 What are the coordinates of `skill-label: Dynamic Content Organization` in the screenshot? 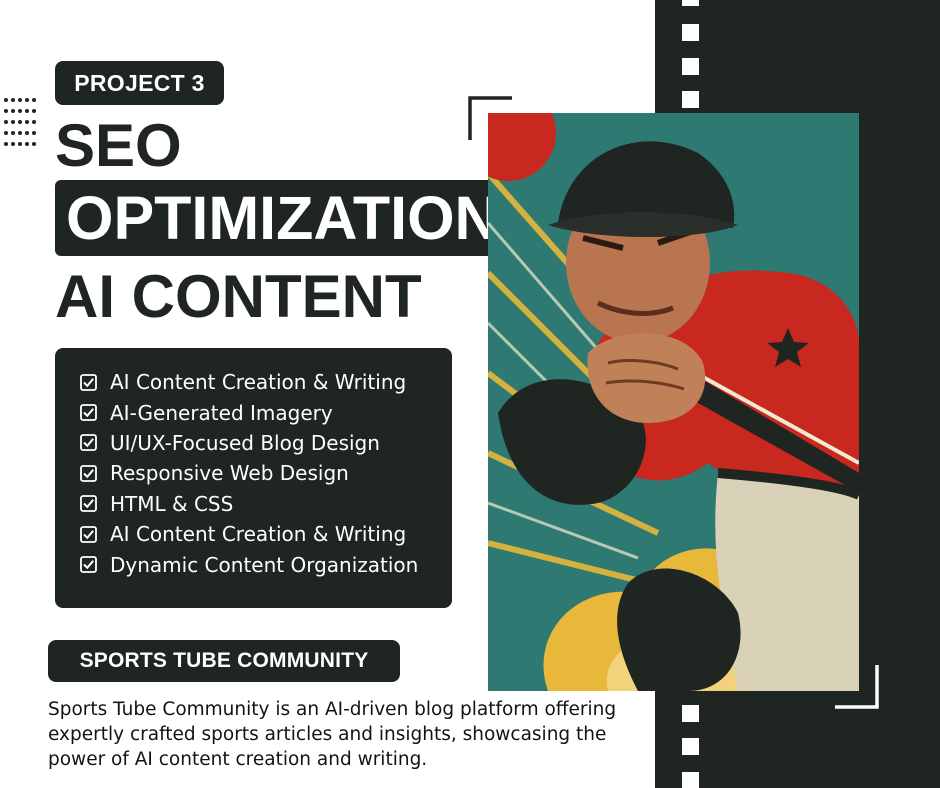 It's located at (264, 564).